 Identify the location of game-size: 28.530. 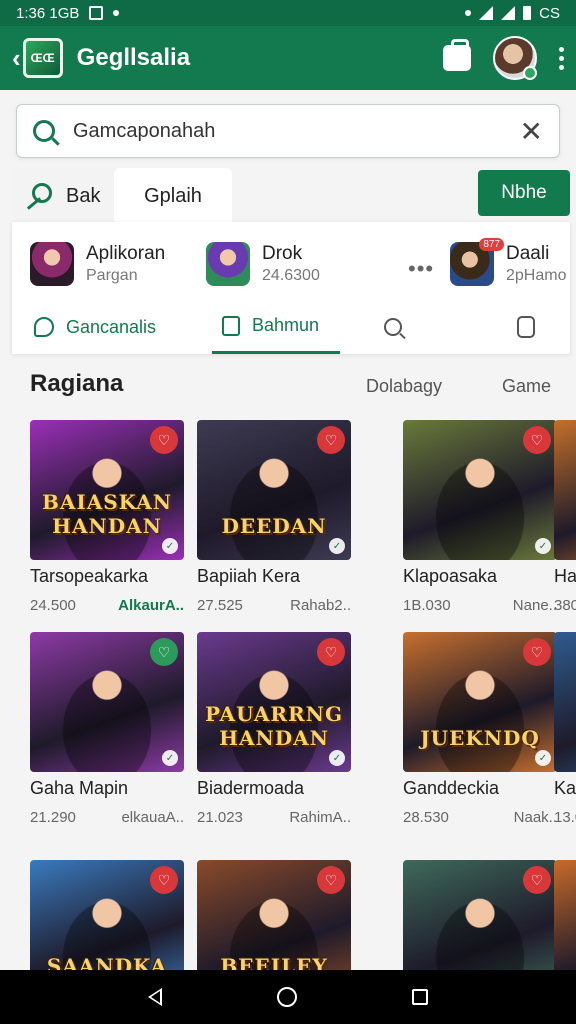
(426, 817).